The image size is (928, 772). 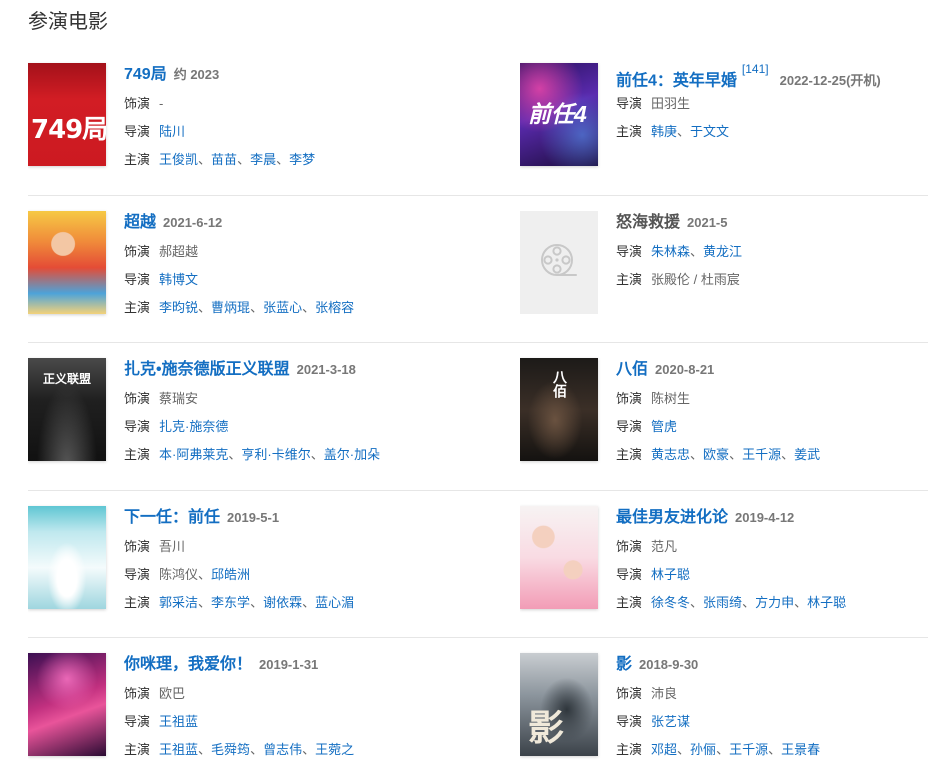 What do you see at coordinates (560, 384) in the screenshot?
I see `poster-lettering: 八佰` at bounding box center [560, 384].